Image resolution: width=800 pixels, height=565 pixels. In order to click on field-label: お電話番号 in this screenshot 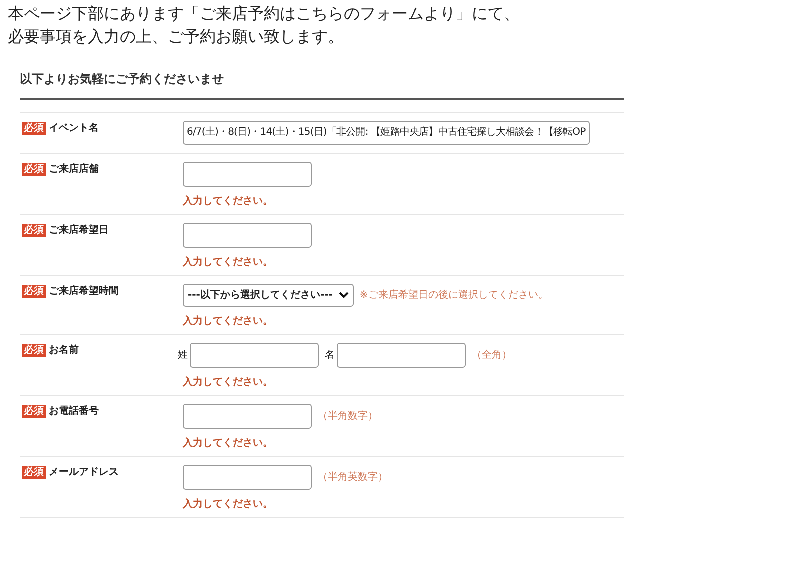, I will do `click(74, 411)`.